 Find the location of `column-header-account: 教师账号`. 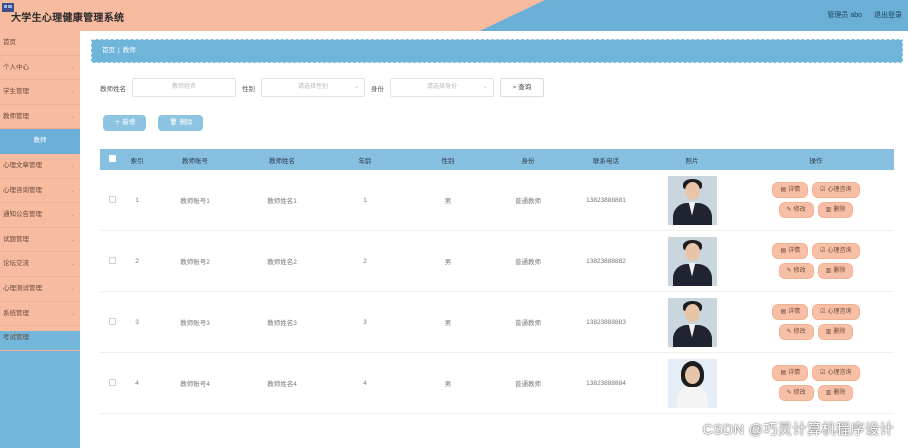

column-header-account: 教师账号 is located at coordinates (195, 161).